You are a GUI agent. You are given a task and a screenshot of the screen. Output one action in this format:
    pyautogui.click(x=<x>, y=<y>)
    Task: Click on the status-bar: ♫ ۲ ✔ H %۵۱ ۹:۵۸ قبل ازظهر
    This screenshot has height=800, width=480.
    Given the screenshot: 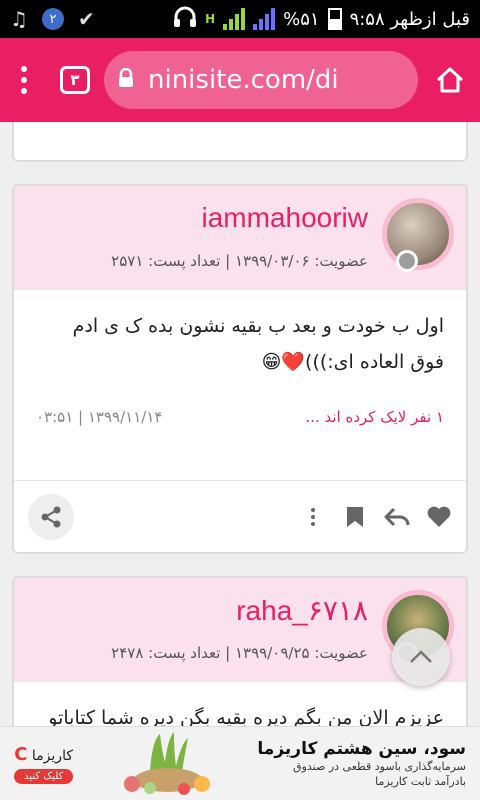 What is the action you would take?
    pyautogui.click(x=240, y=19)
    